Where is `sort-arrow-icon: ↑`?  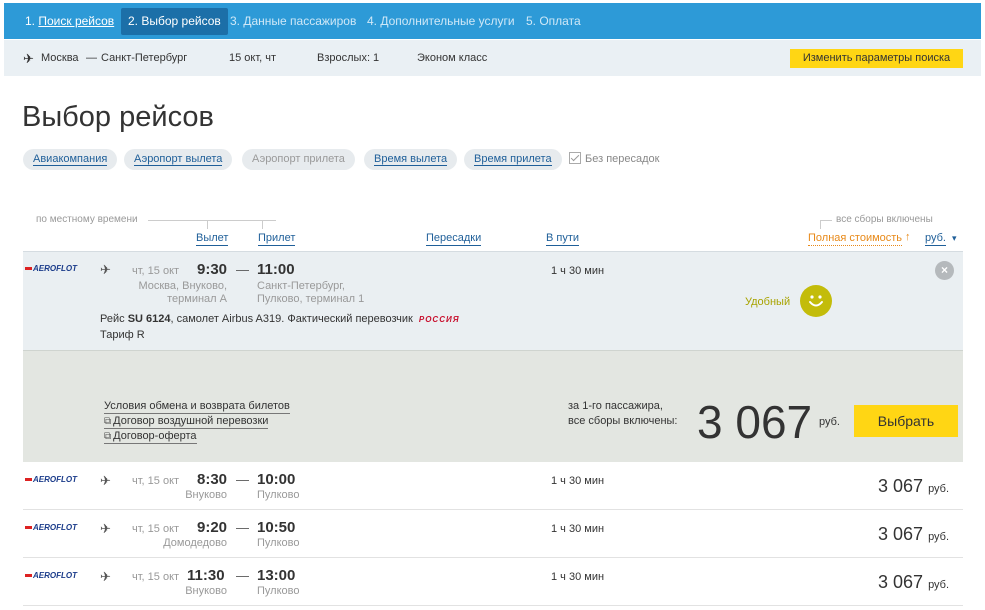 sort-arrow-icon: ↑ is located at coordinates (908, 237).